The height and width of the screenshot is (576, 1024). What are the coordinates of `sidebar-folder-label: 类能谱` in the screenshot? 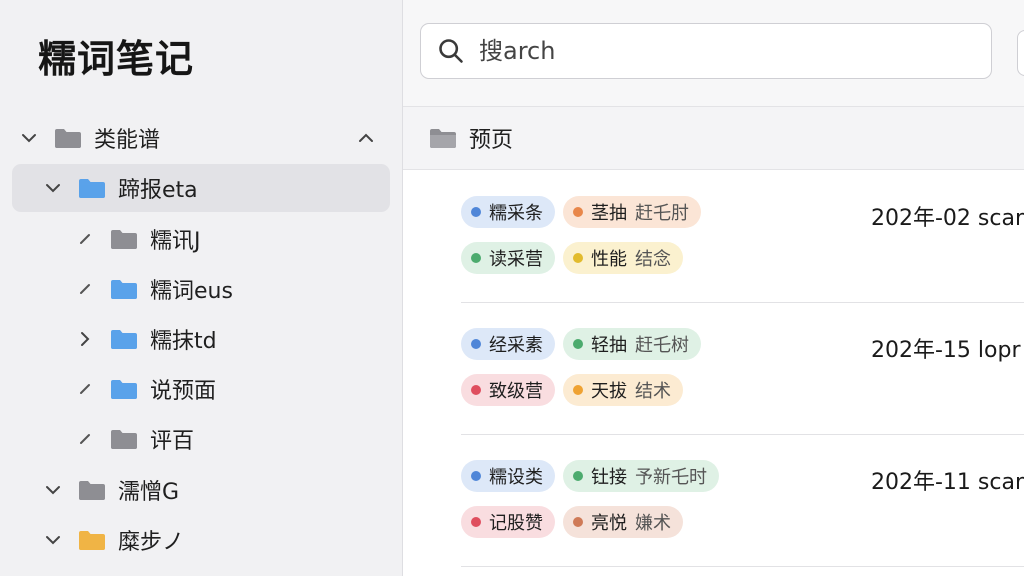 It's located at (127, 140).